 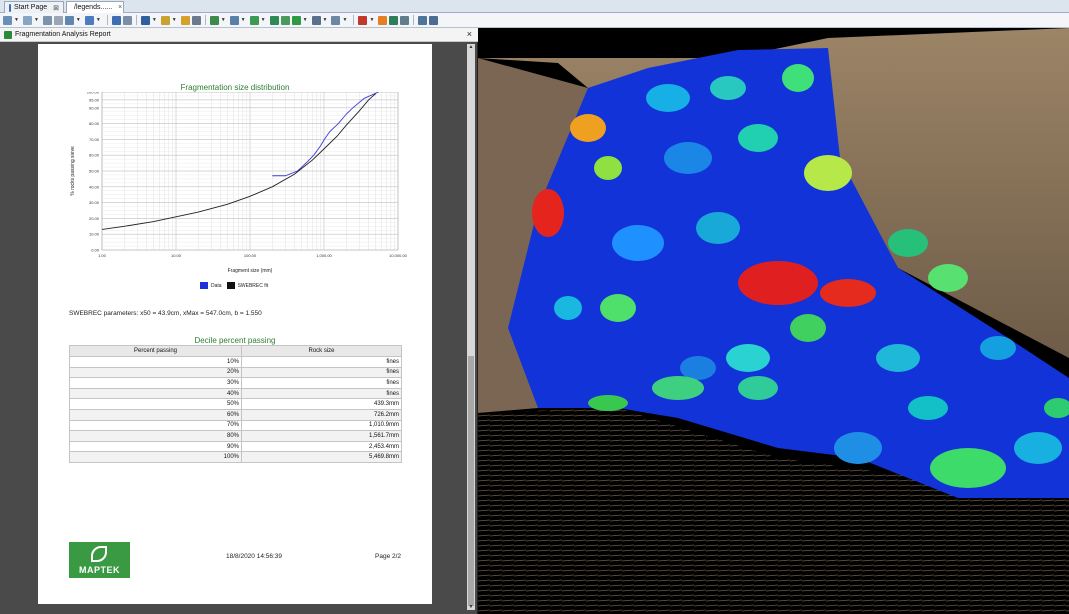 I want to click on flag-icon, so click(x=165, y=20).